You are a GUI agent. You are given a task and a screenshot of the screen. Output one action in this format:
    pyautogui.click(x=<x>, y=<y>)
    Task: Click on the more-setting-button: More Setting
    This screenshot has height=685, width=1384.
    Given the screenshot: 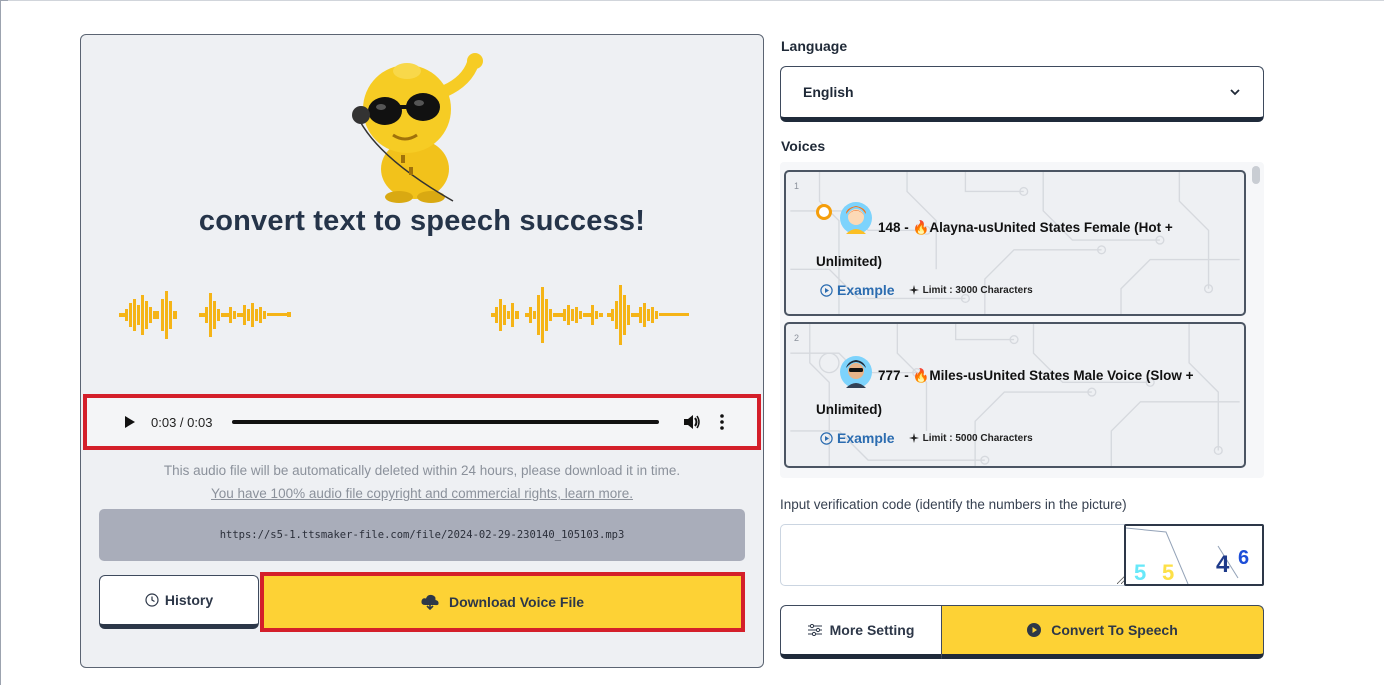 What is the action you would take?
    pyautogui.click(x=861, y=632)
    